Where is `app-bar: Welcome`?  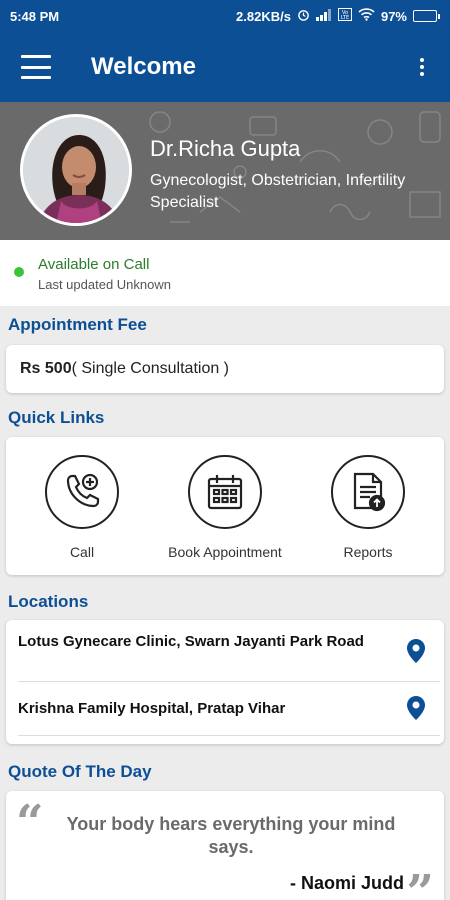
app-bar: Welcome is located at coordinates (225, 67).